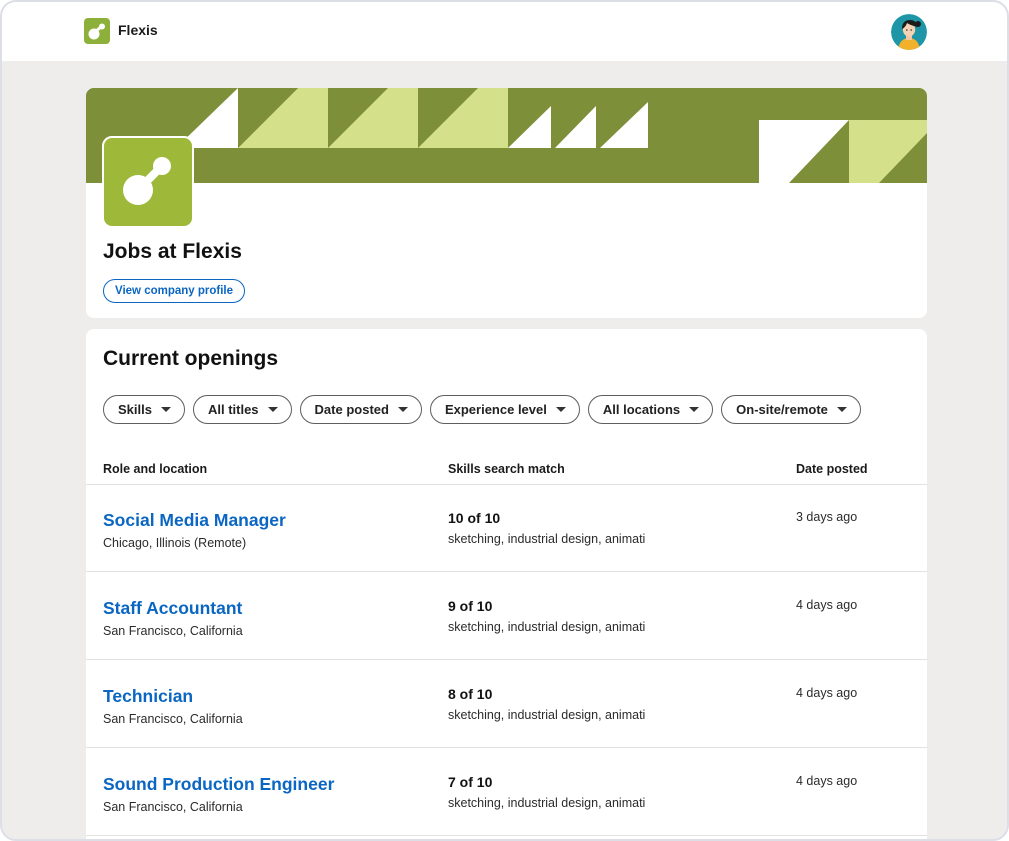  I want to click on flexis-logo-icon, so click(97, 31).